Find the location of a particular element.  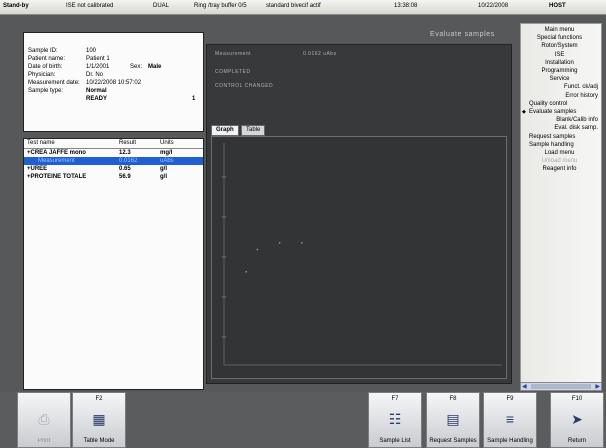

test-result: 0.0162 is located at coordinates (128, 161).